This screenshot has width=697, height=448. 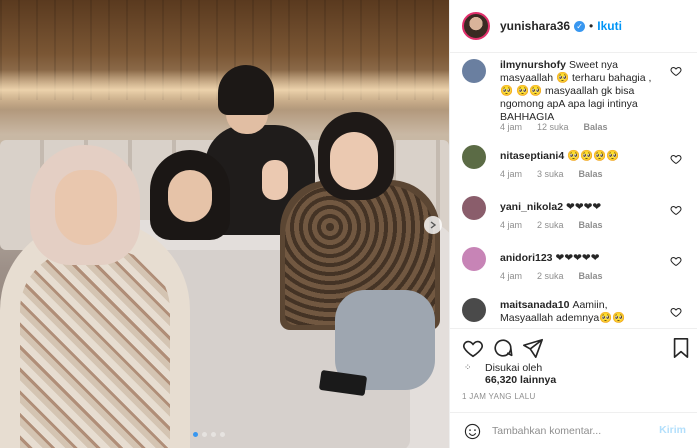 I want to click on comment-likes: 3 suka, so click(x=550, y=174).